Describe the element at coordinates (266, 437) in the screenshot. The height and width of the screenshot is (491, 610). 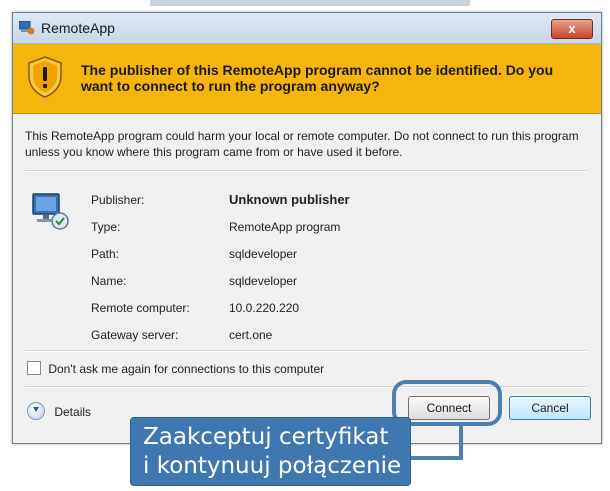
I see `callout-line-1: Zaakceptuj certyfikat` at that location.